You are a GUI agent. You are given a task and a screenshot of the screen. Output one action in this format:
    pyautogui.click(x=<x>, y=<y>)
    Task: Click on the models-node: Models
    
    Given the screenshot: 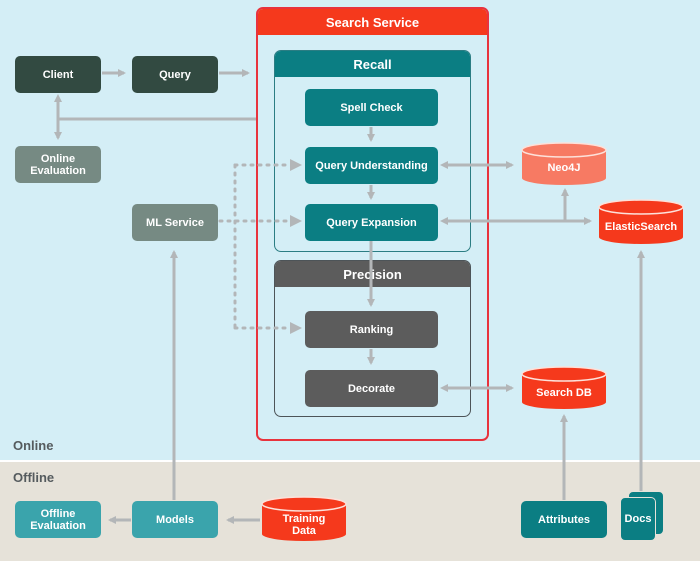 What is the action you would take?
    pyautogui.click(x=175, y=519)
    